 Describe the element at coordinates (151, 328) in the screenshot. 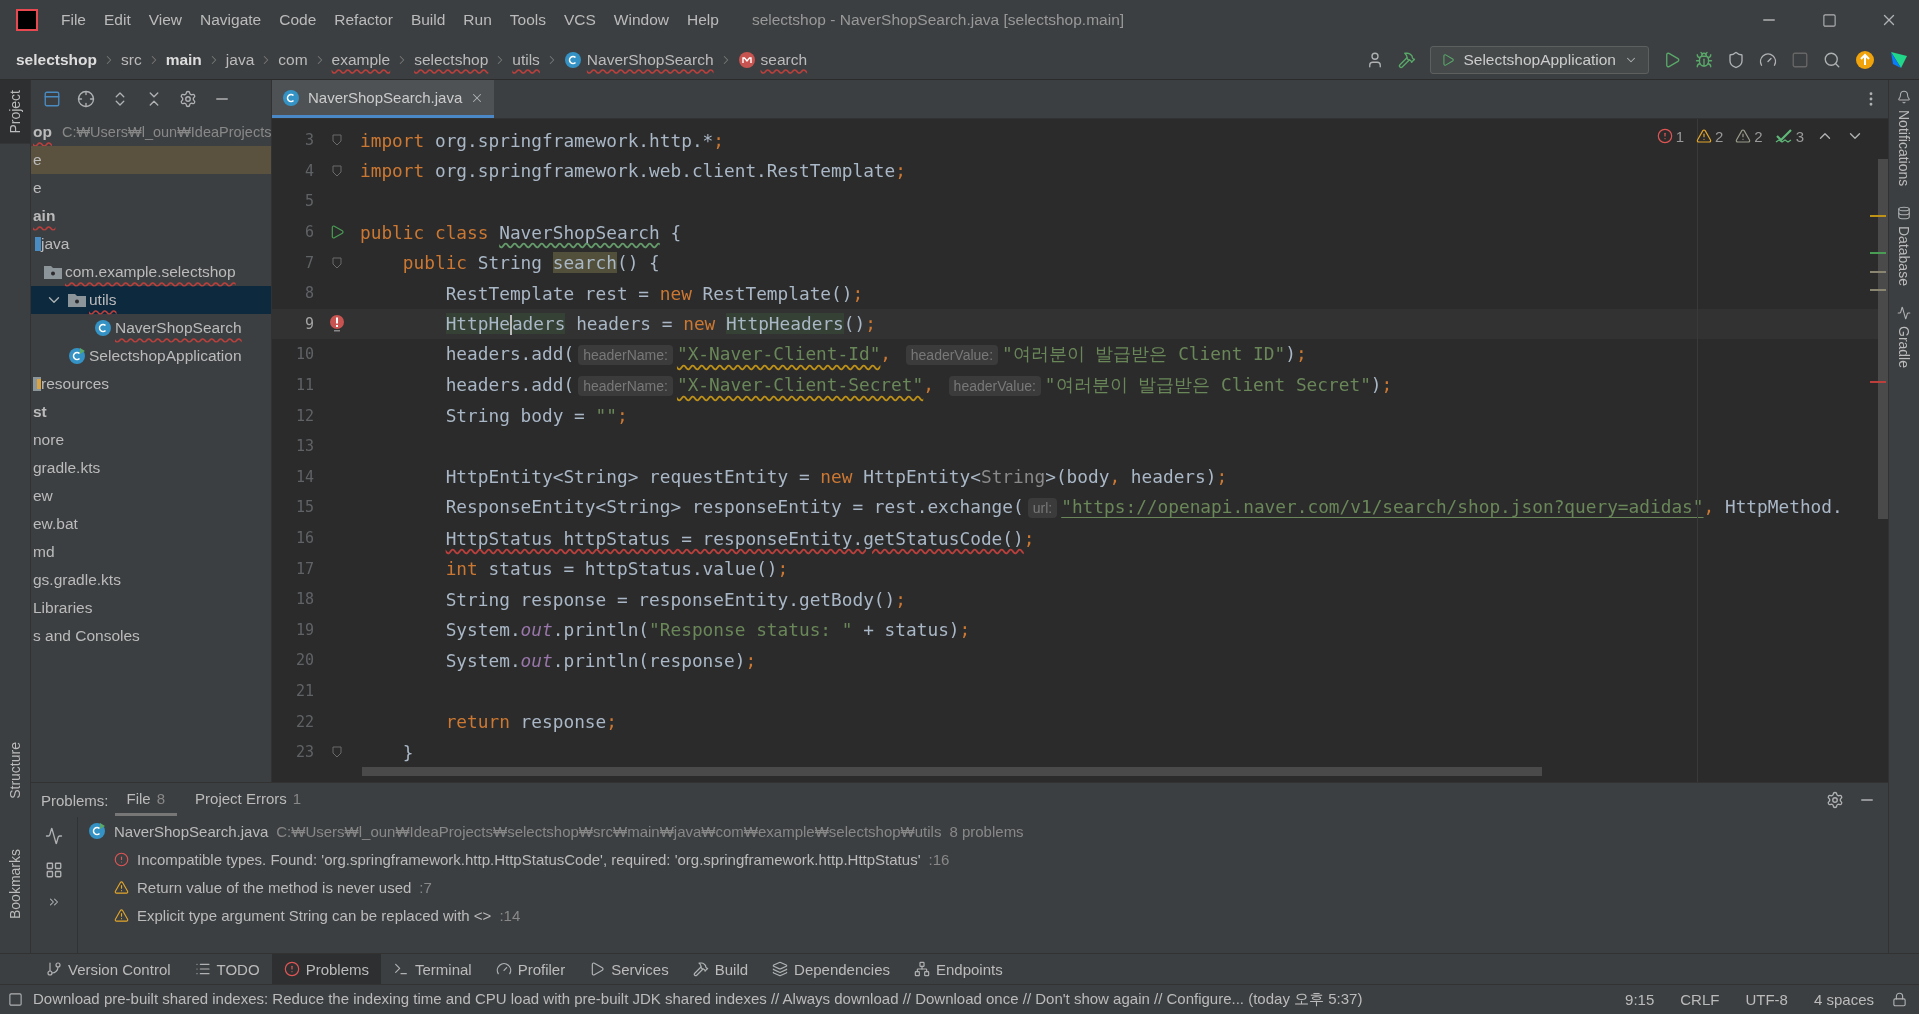

I see `tree-item: NaverShopSearch` at that location.